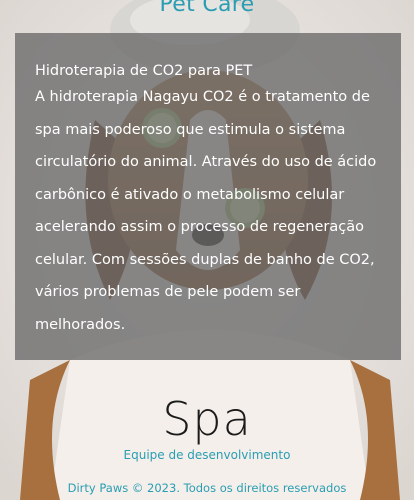 This screenshot has height=500, width=414. Describe the element at coordinates (207, 8) in the screenshot. I see `page-title: Pet Care` at that location.